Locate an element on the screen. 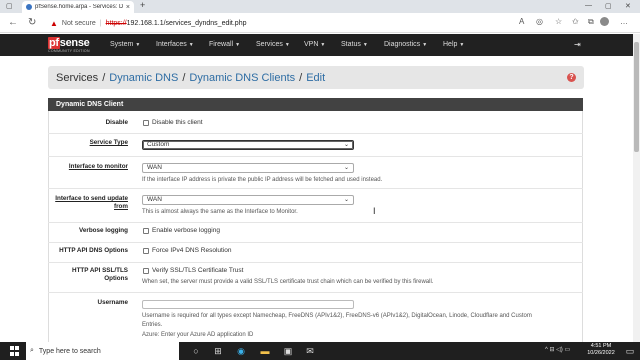 Image resolution: width=640 pixels, height=360 pixels. disable-row is located at coordinates (315, 122).